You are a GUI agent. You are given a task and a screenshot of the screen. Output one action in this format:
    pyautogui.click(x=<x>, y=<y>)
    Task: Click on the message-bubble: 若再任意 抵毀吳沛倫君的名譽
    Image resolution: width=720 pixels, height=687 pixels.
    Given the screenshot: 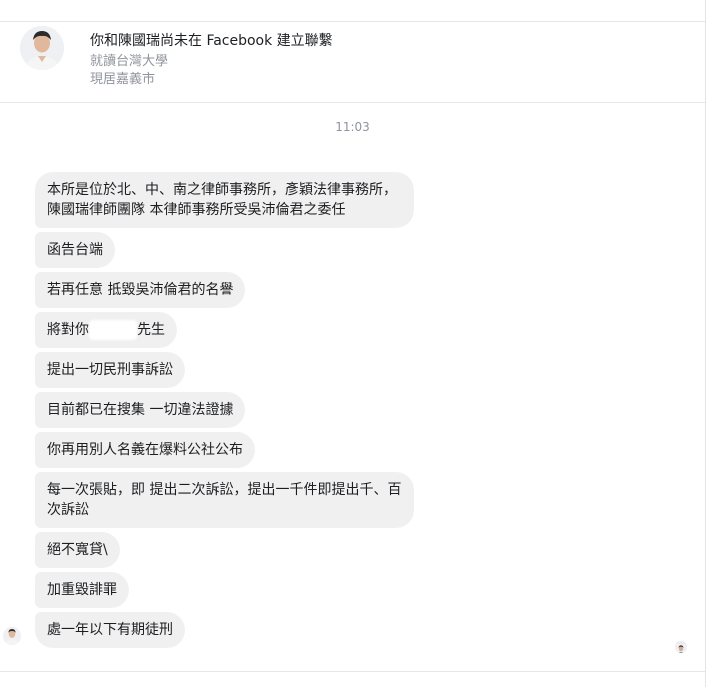 What is the action you would take?
    pyautogui.click(x=140, y=290)
    